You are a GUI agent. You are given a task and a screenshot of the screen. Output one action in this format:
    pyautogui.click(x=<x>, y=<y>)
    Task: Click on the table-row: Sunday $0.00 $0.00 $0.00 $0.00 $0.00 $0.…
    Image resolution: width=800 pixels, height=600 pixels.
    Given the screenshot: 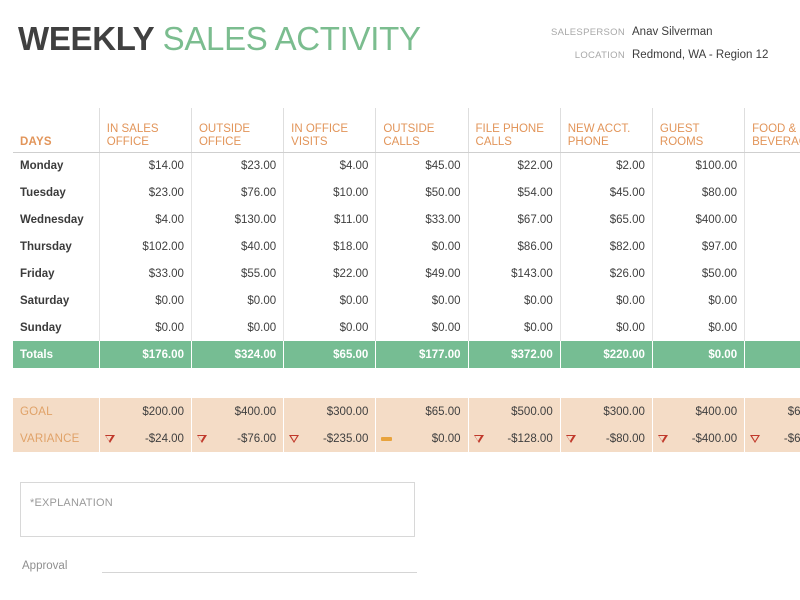 What is the action you would take?
    pyautogui.click(x=406, y=327)
    